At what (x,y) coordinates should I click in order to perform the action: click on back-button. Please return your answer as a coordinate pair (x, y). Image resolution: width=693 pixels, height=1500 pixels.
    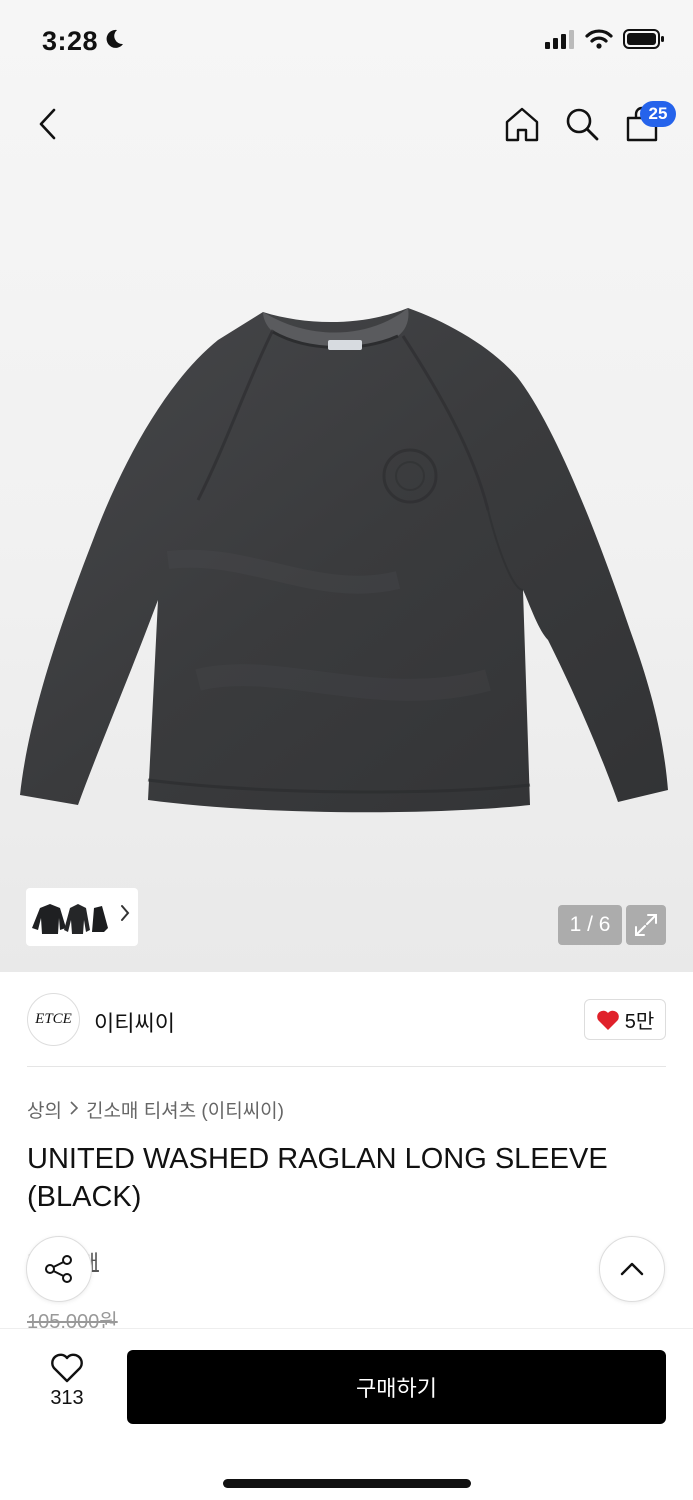
    Looking at the image, I should click on (48, 124).